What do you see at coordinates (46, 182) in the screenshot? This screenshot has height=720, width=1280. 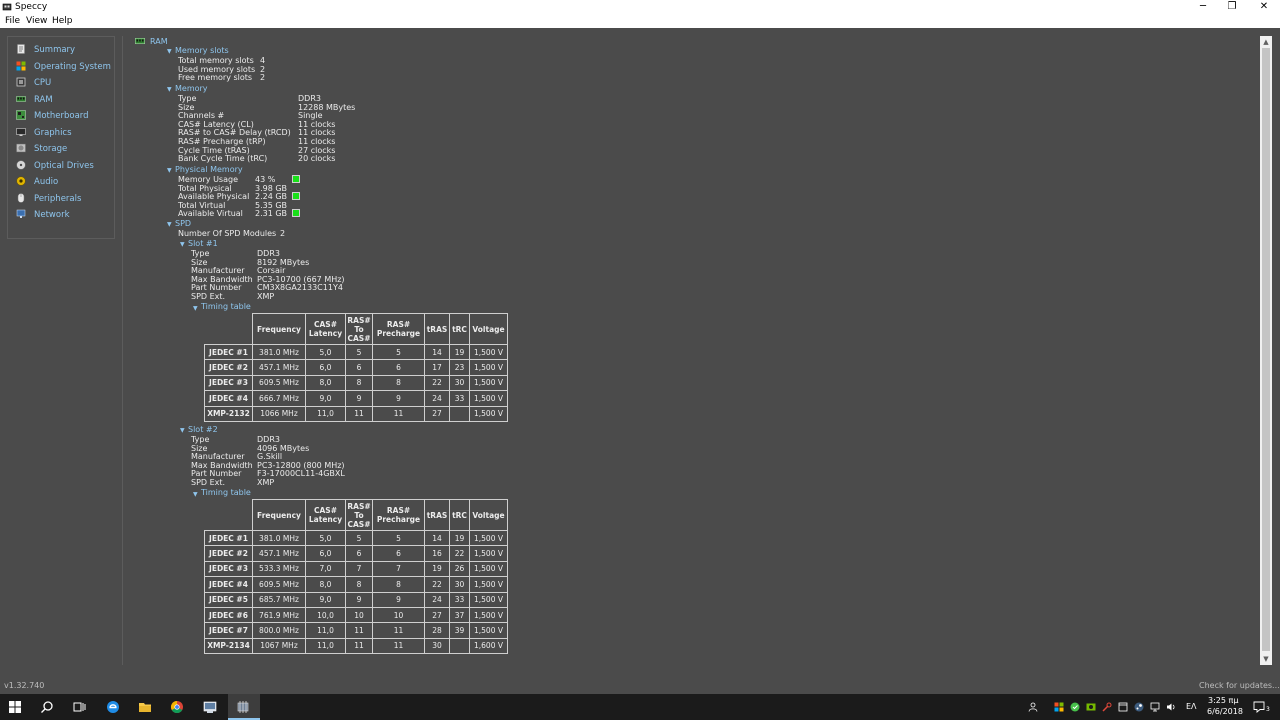 I see `sidebar-item-label: Audio` at bounding box center [46, 182].